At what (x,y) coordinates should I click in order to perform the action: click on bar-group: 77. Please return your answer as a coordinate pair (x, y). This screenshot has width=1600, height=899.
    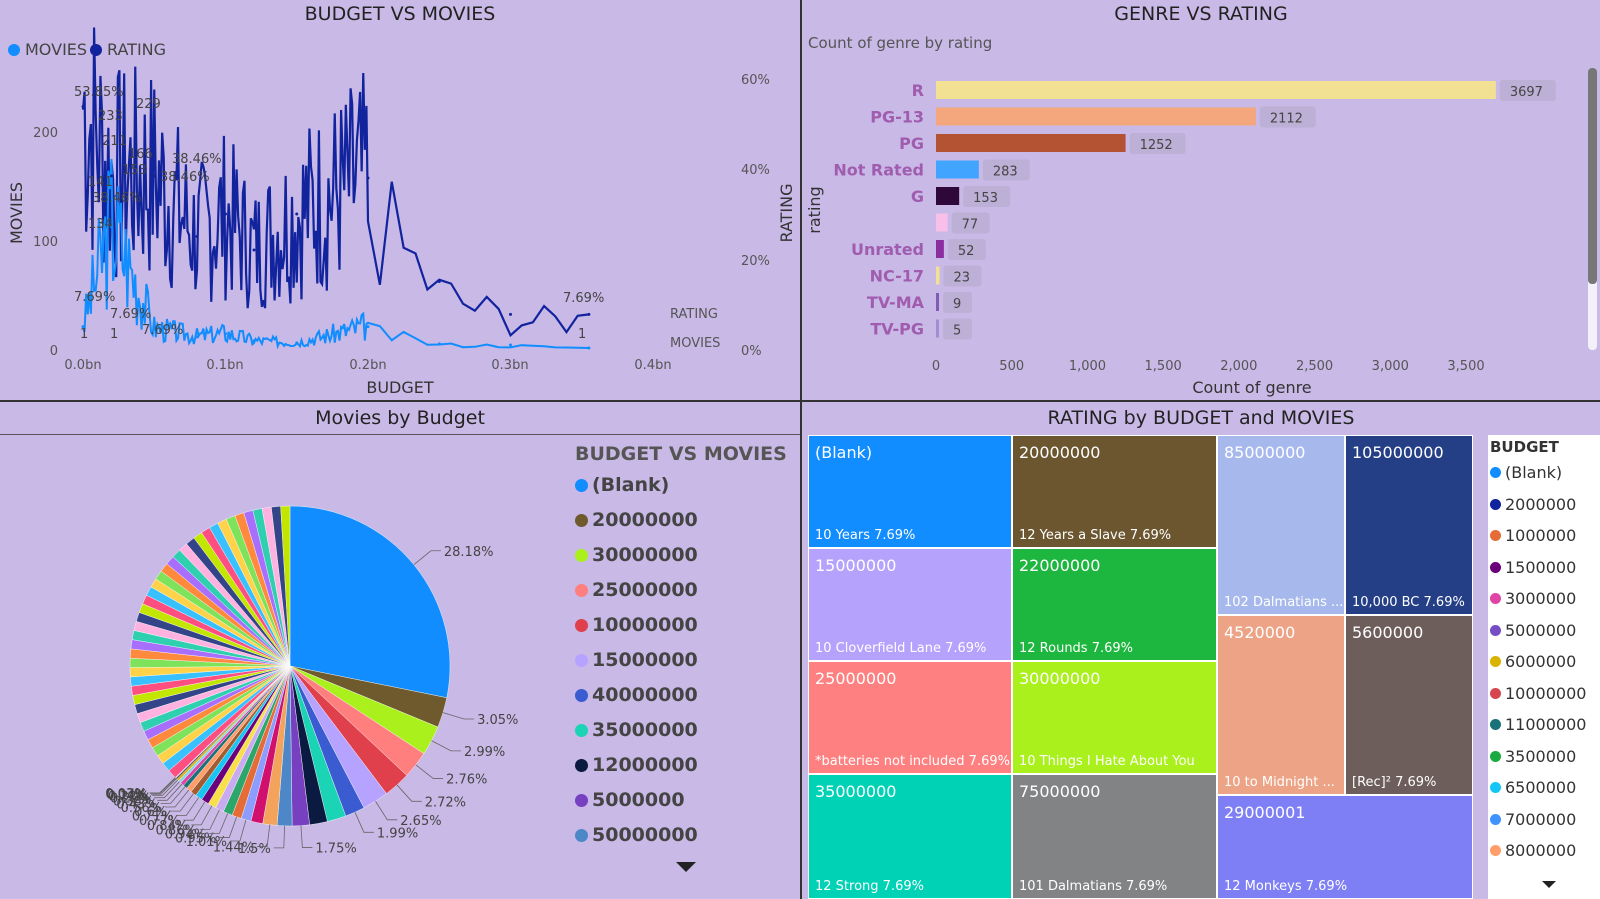
    Looking at the image, I should click on (963, 223).